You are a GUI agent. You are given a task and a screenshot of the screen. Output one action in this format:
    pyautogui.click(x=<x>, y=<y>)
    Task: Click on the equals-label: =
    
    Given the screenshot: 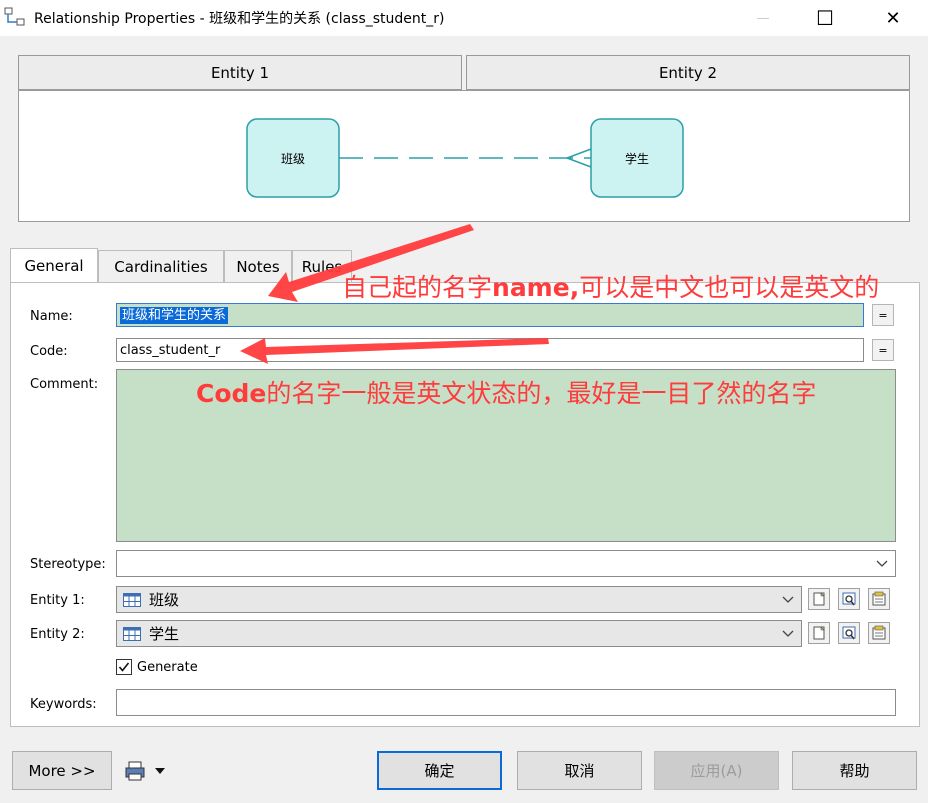 What is the action you would take?
    pyautogui.click(x=883, y=315)
    